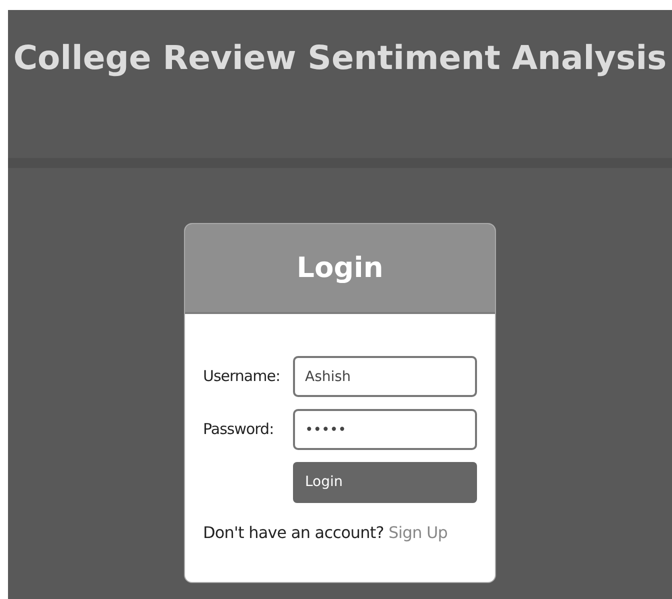  Describe the element at coordinates (385, 429) in the screenshot. I see `input-field: •••••` at that location.